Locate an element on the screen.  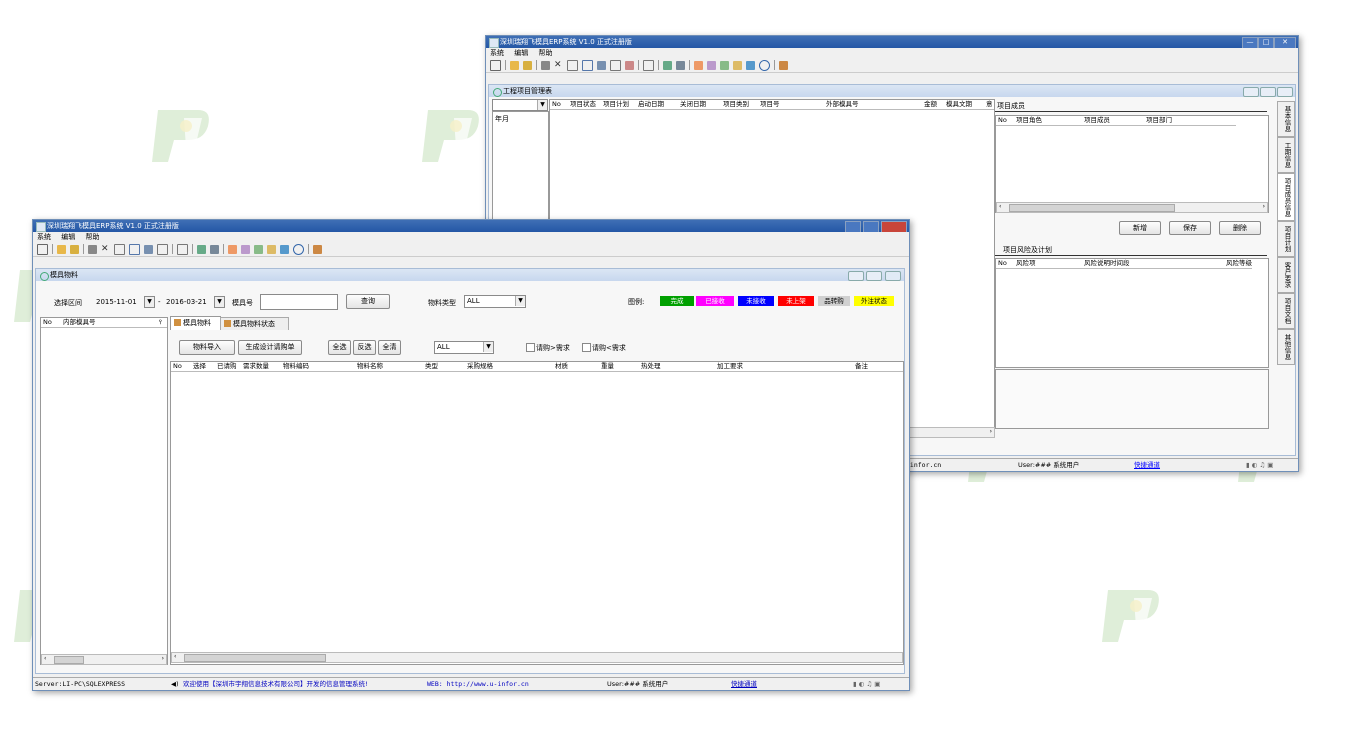
minimize-button is located at coordinates (853, 226).